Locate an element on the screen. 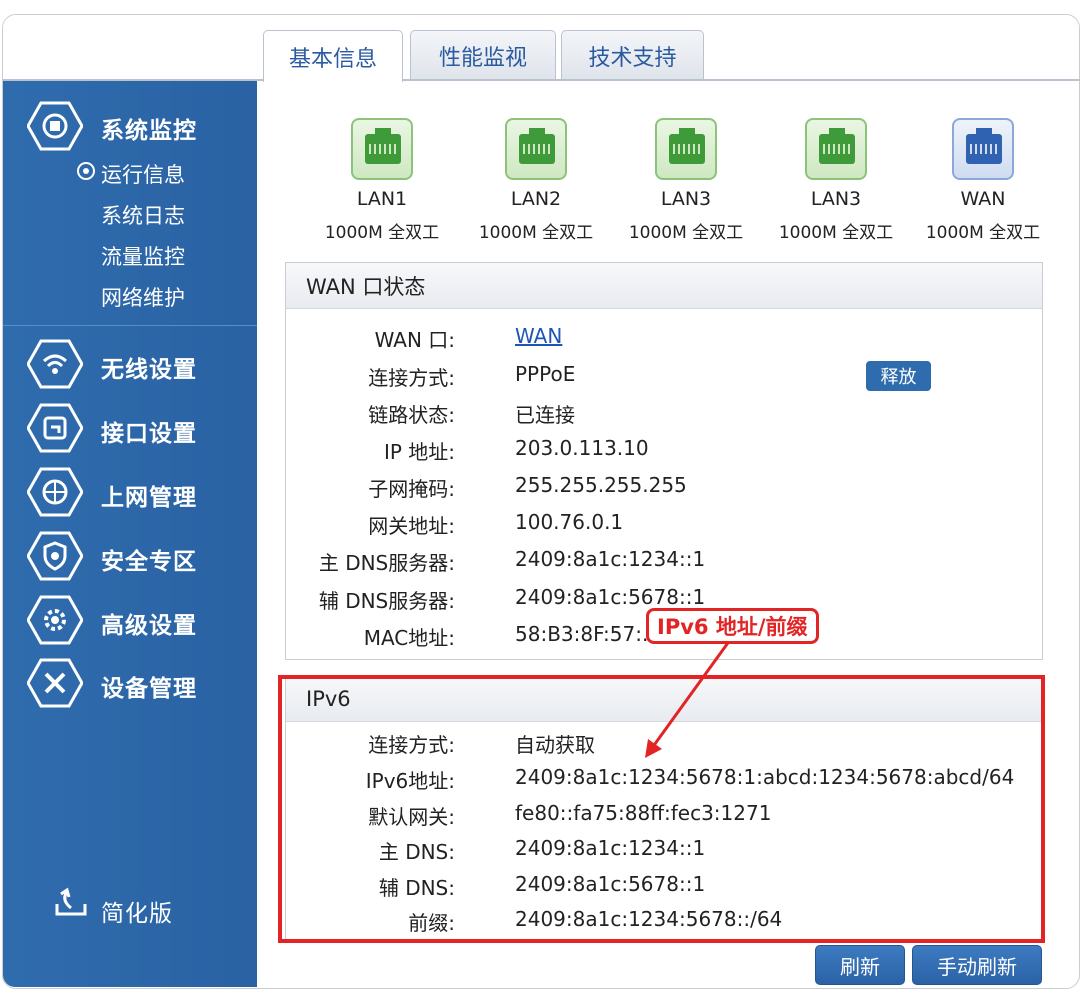  sidebar-item-system-monitor: 系统监控 is located at coordinates (149, 128).